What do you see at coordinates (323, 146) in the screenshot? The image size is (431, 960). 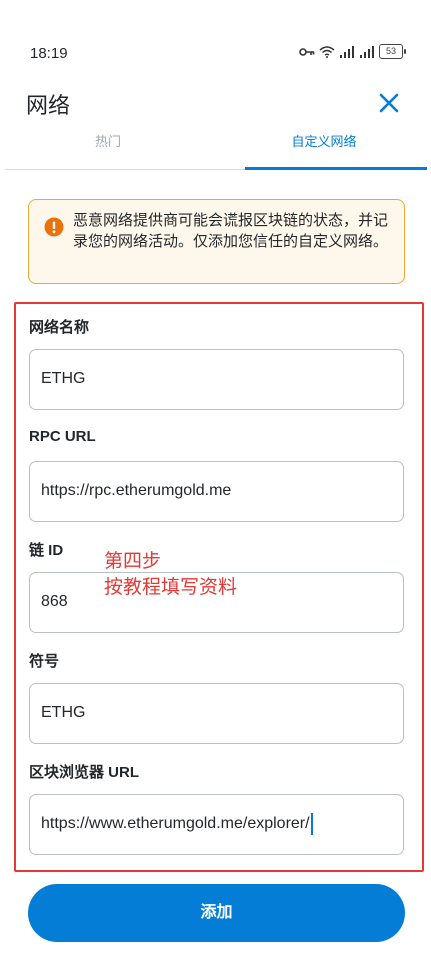 I see `tab-custom-network: 自定义网络` at bounding box center [323, 146].